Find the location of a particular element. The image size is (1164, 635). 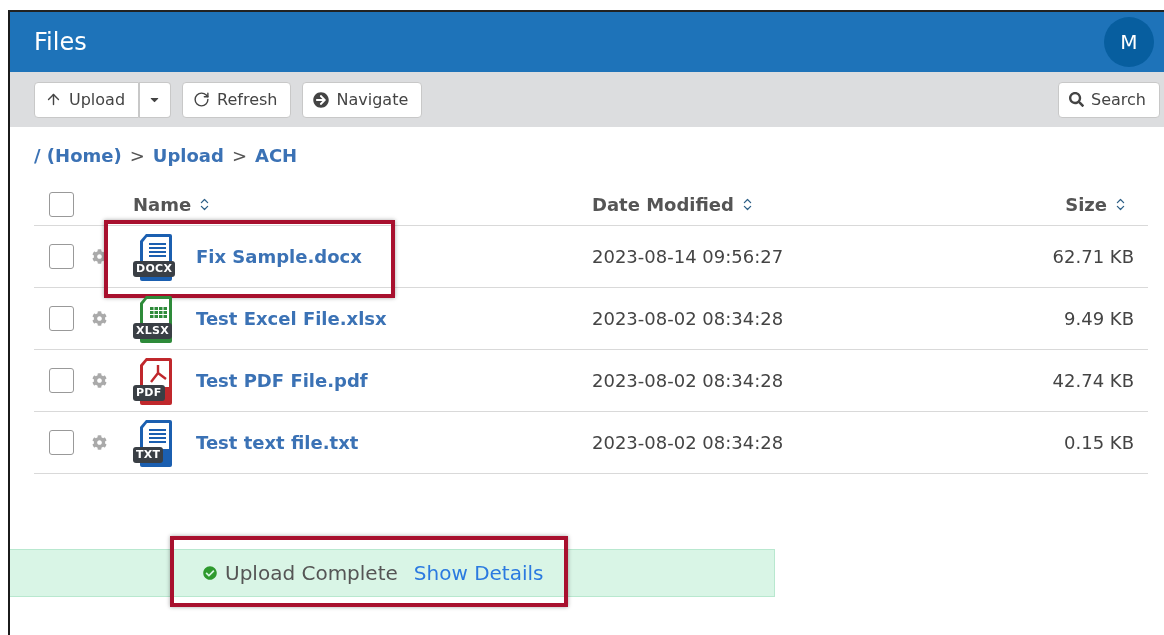

size-cell: 62.71 KB is located at coordinates (1093, 256).